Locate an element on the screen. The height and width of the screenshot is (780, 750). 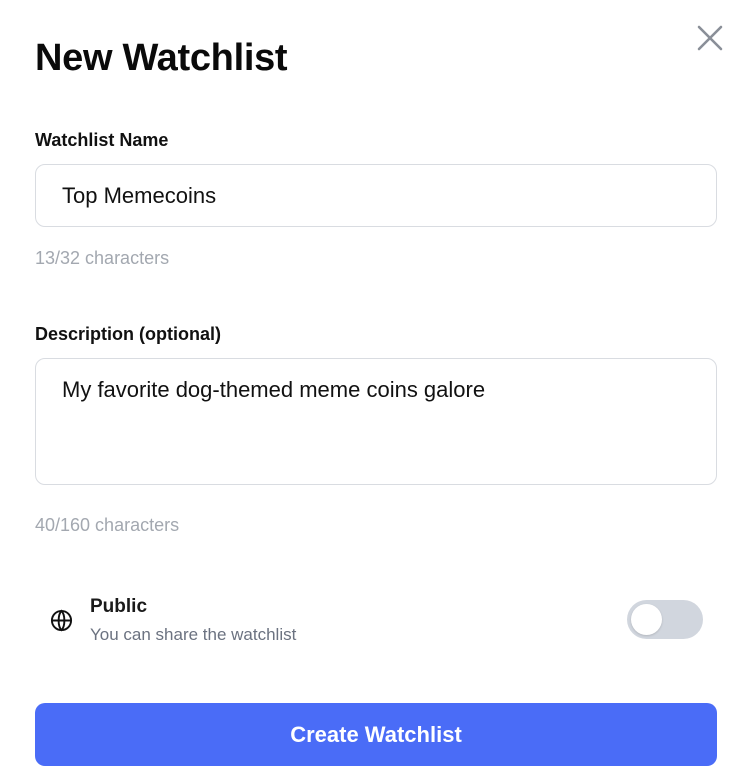
public-toggle is located at coordinates (665, 619).